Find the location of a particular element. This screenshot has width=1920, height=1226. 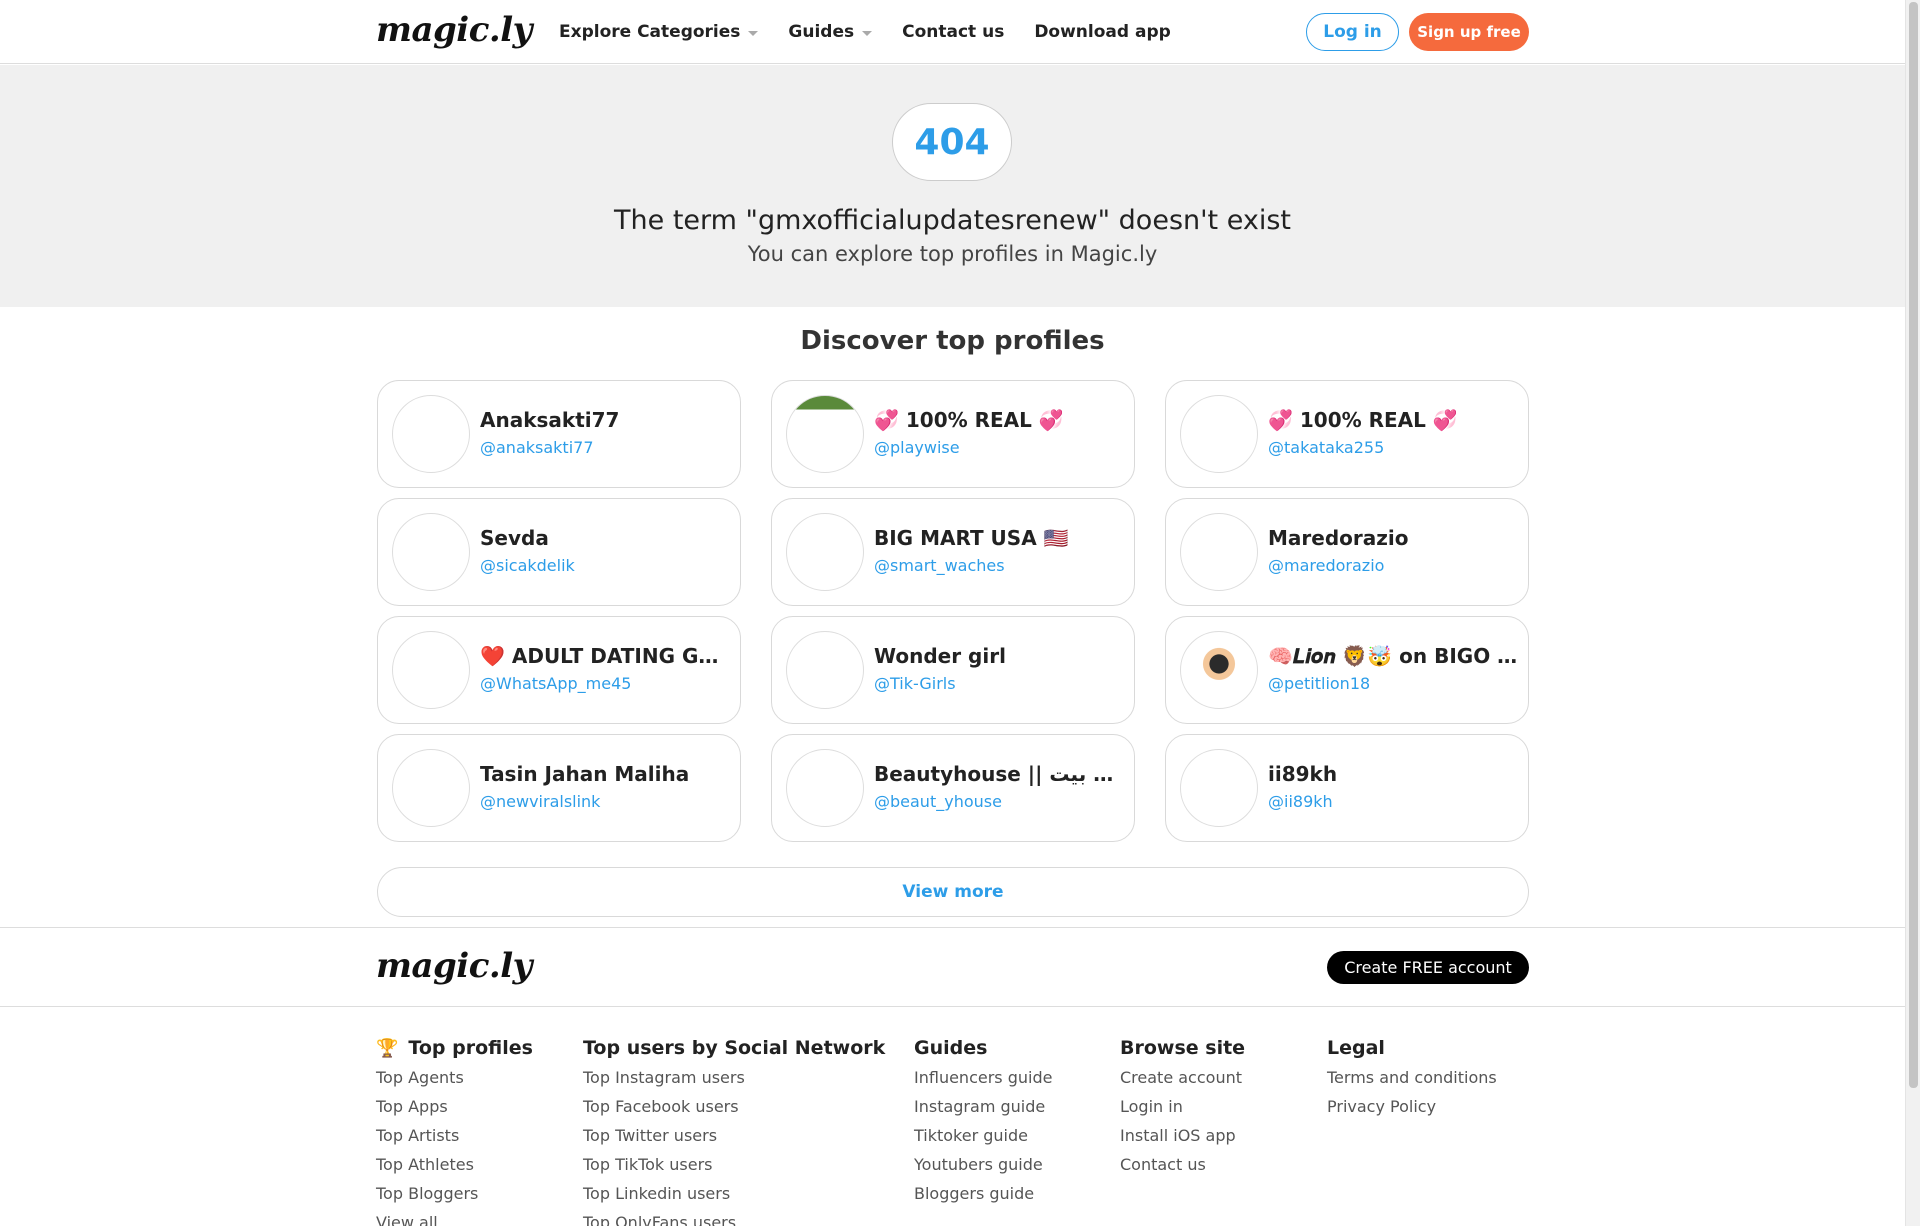

chevron-down-icon is located at coordinates (753, 33).